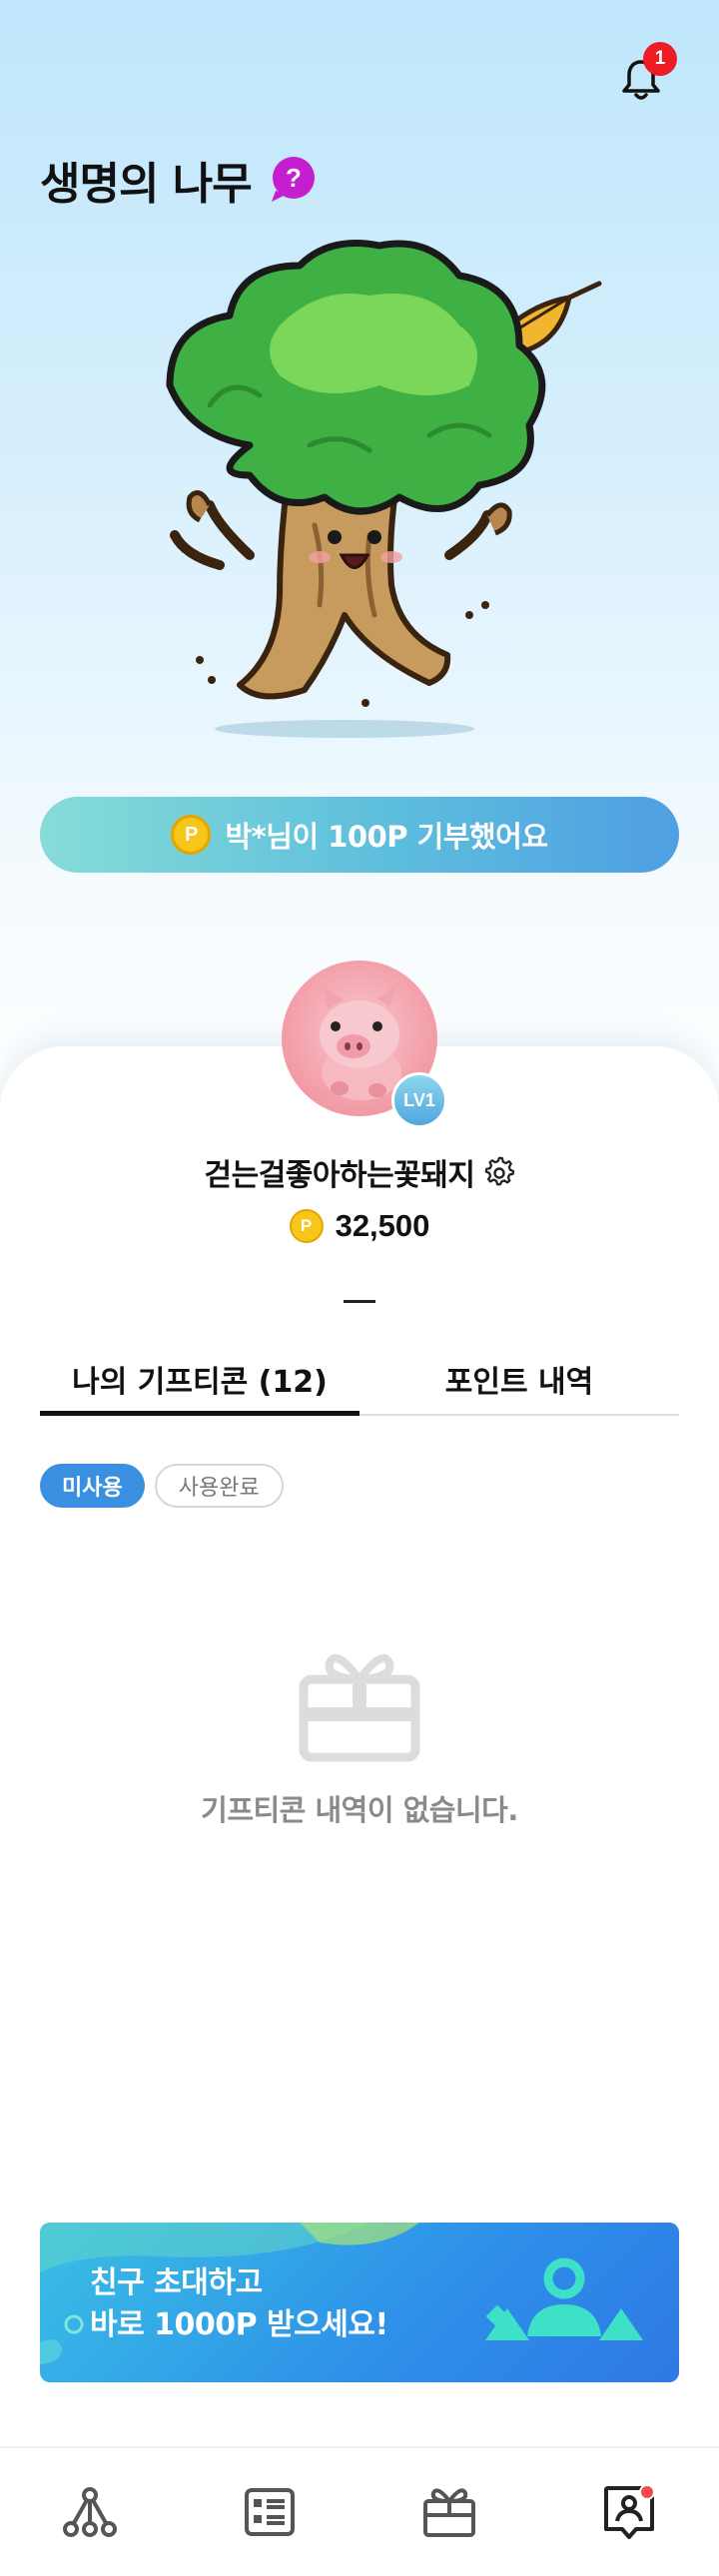  I want to click on filter-used: 사용완료, so click(219, 1486).